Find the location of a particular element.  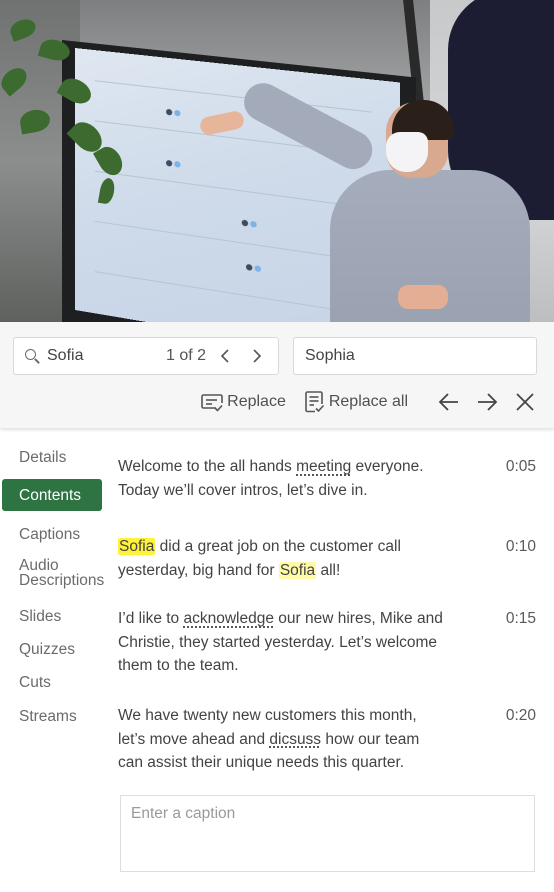

nav-item-quizzes: Quizzes is located at coordinates (47, 649).